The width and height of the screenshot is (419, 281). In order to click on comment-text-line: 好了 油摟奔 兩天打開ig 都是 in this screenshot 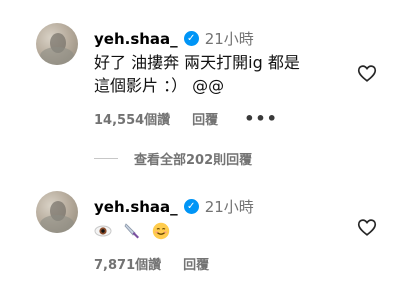, I will do `click(197, 62)`.